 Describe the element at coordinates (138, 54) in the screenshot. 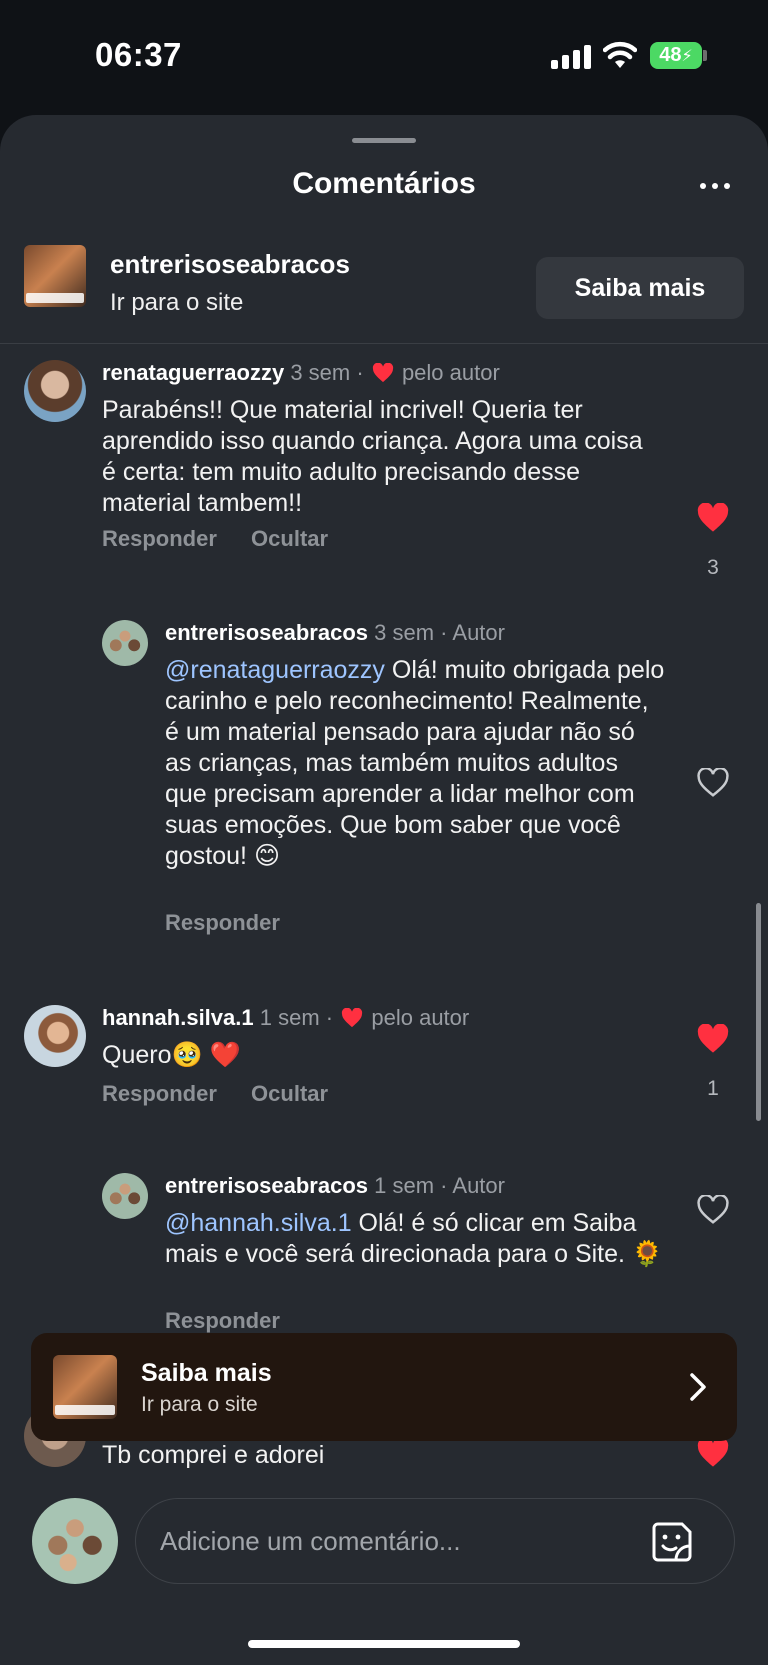

I see `status-time: 06:37` at that location.